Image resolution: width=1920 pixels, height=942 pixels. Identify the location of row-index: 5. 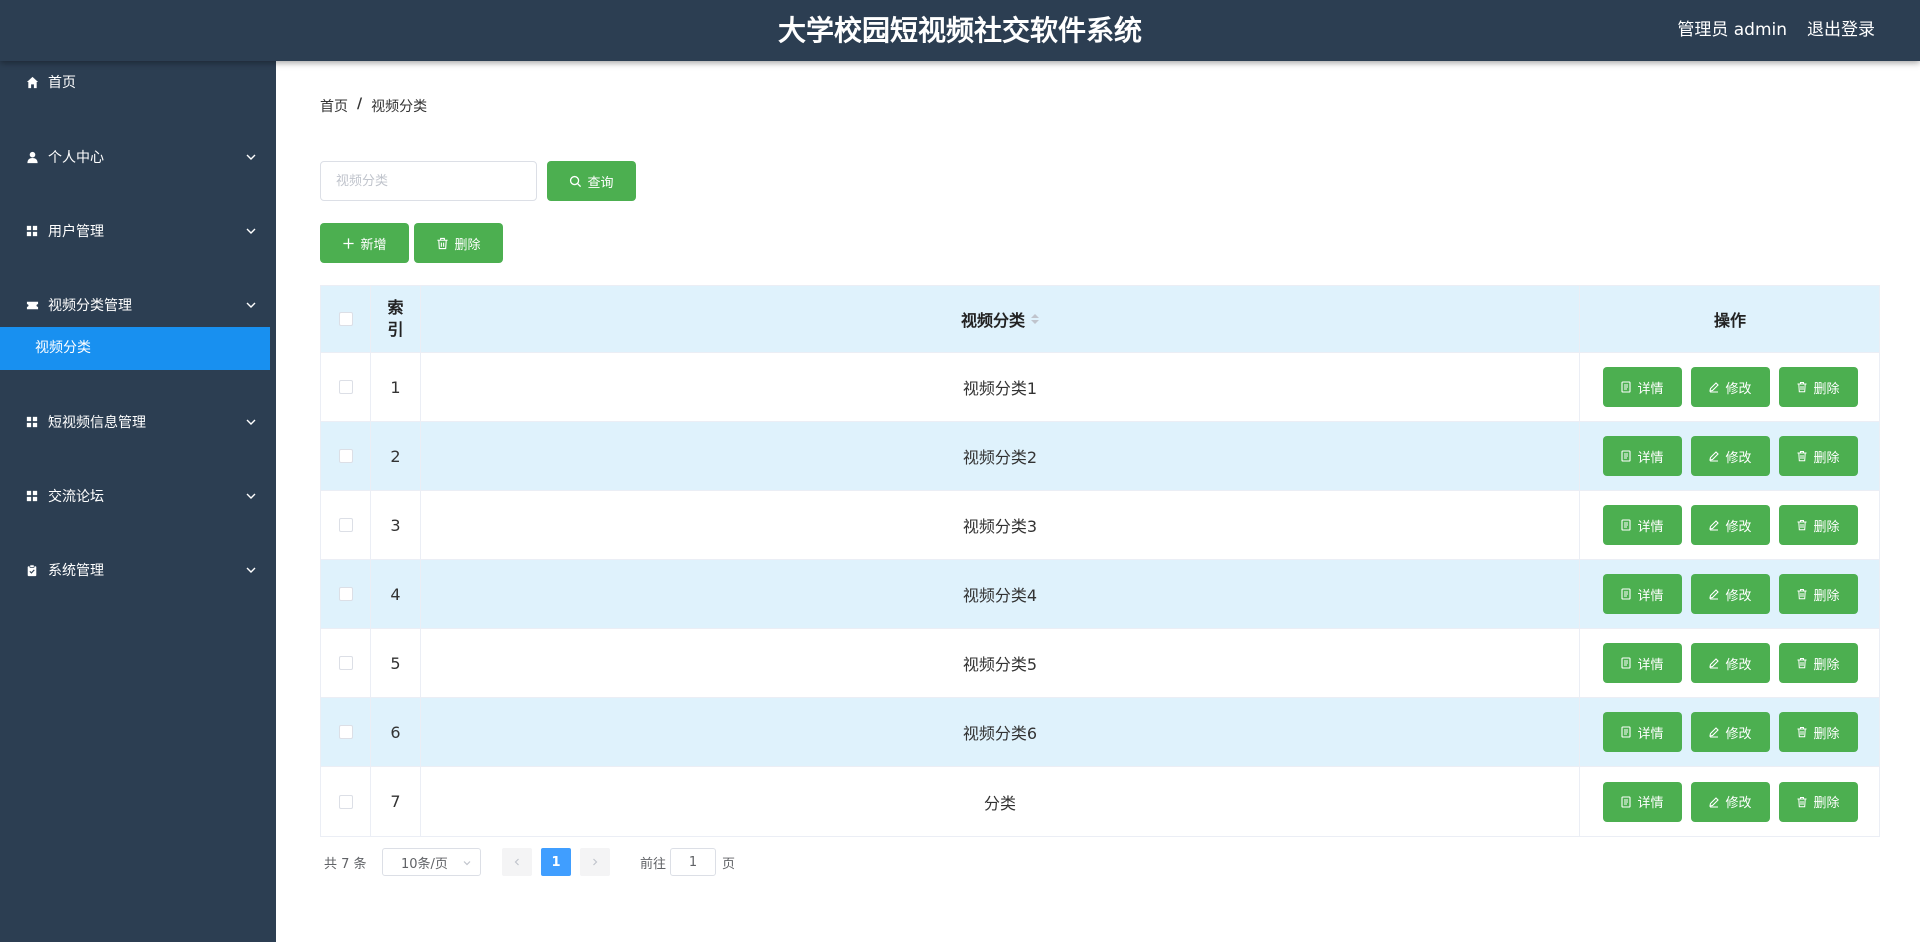
(396, 663).